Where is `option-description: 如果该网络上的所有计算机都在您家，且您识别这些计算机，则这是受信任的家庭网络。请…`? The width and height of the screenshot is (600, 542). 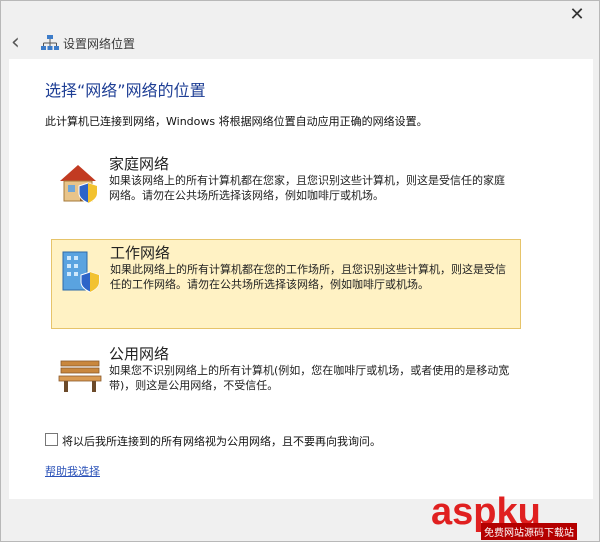 option-description: 如果该网络上的所有计算机都在您家，且您识别这些计算机，则这是受信任的家庭网络。请… is located at coordinates (307, 188).